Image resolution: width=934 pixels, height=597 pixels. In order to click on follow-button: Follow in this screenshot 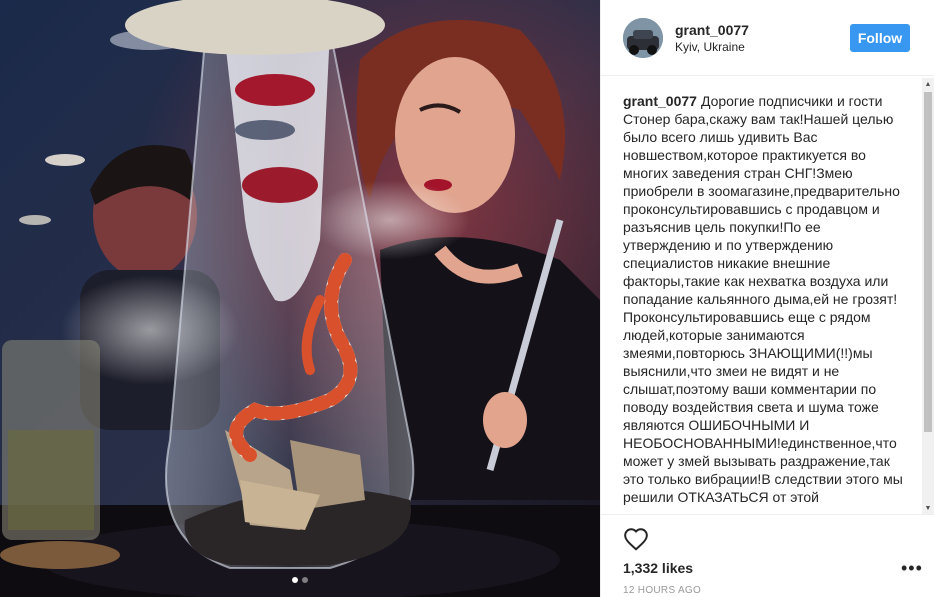, I will do `click(880, 38)`.